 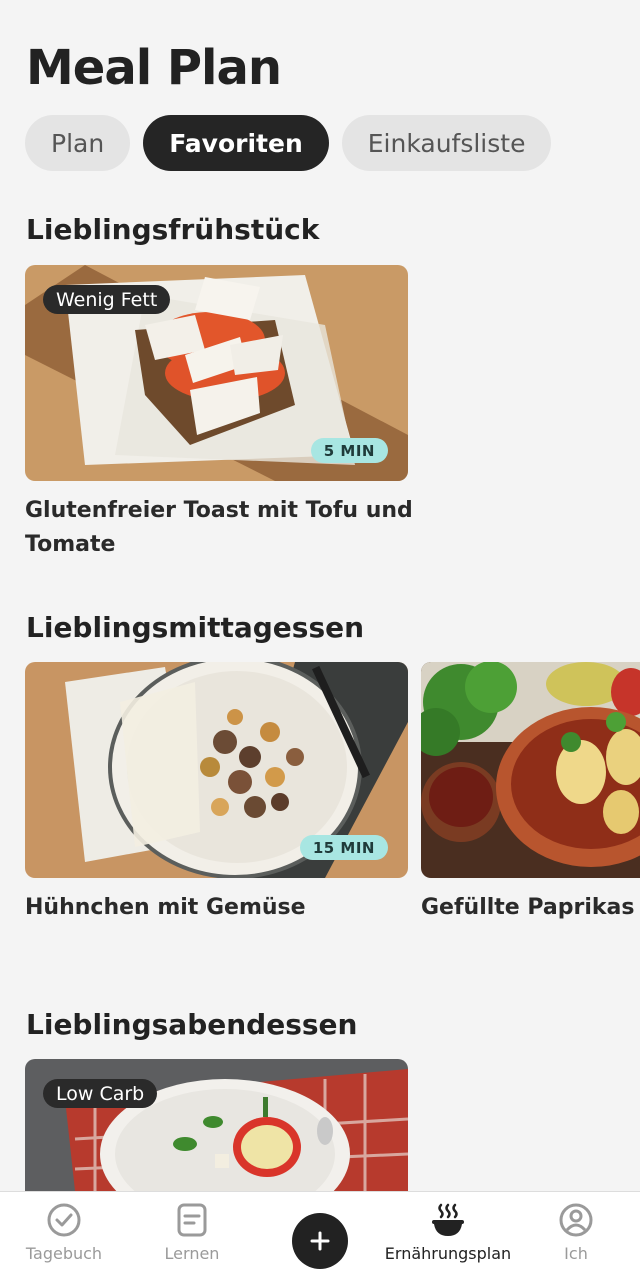 What do you see at coordinates (216, 1125) in the screenshot?
I see `recipe-card-image: Low Carb` at bounding box center [216, 1125].